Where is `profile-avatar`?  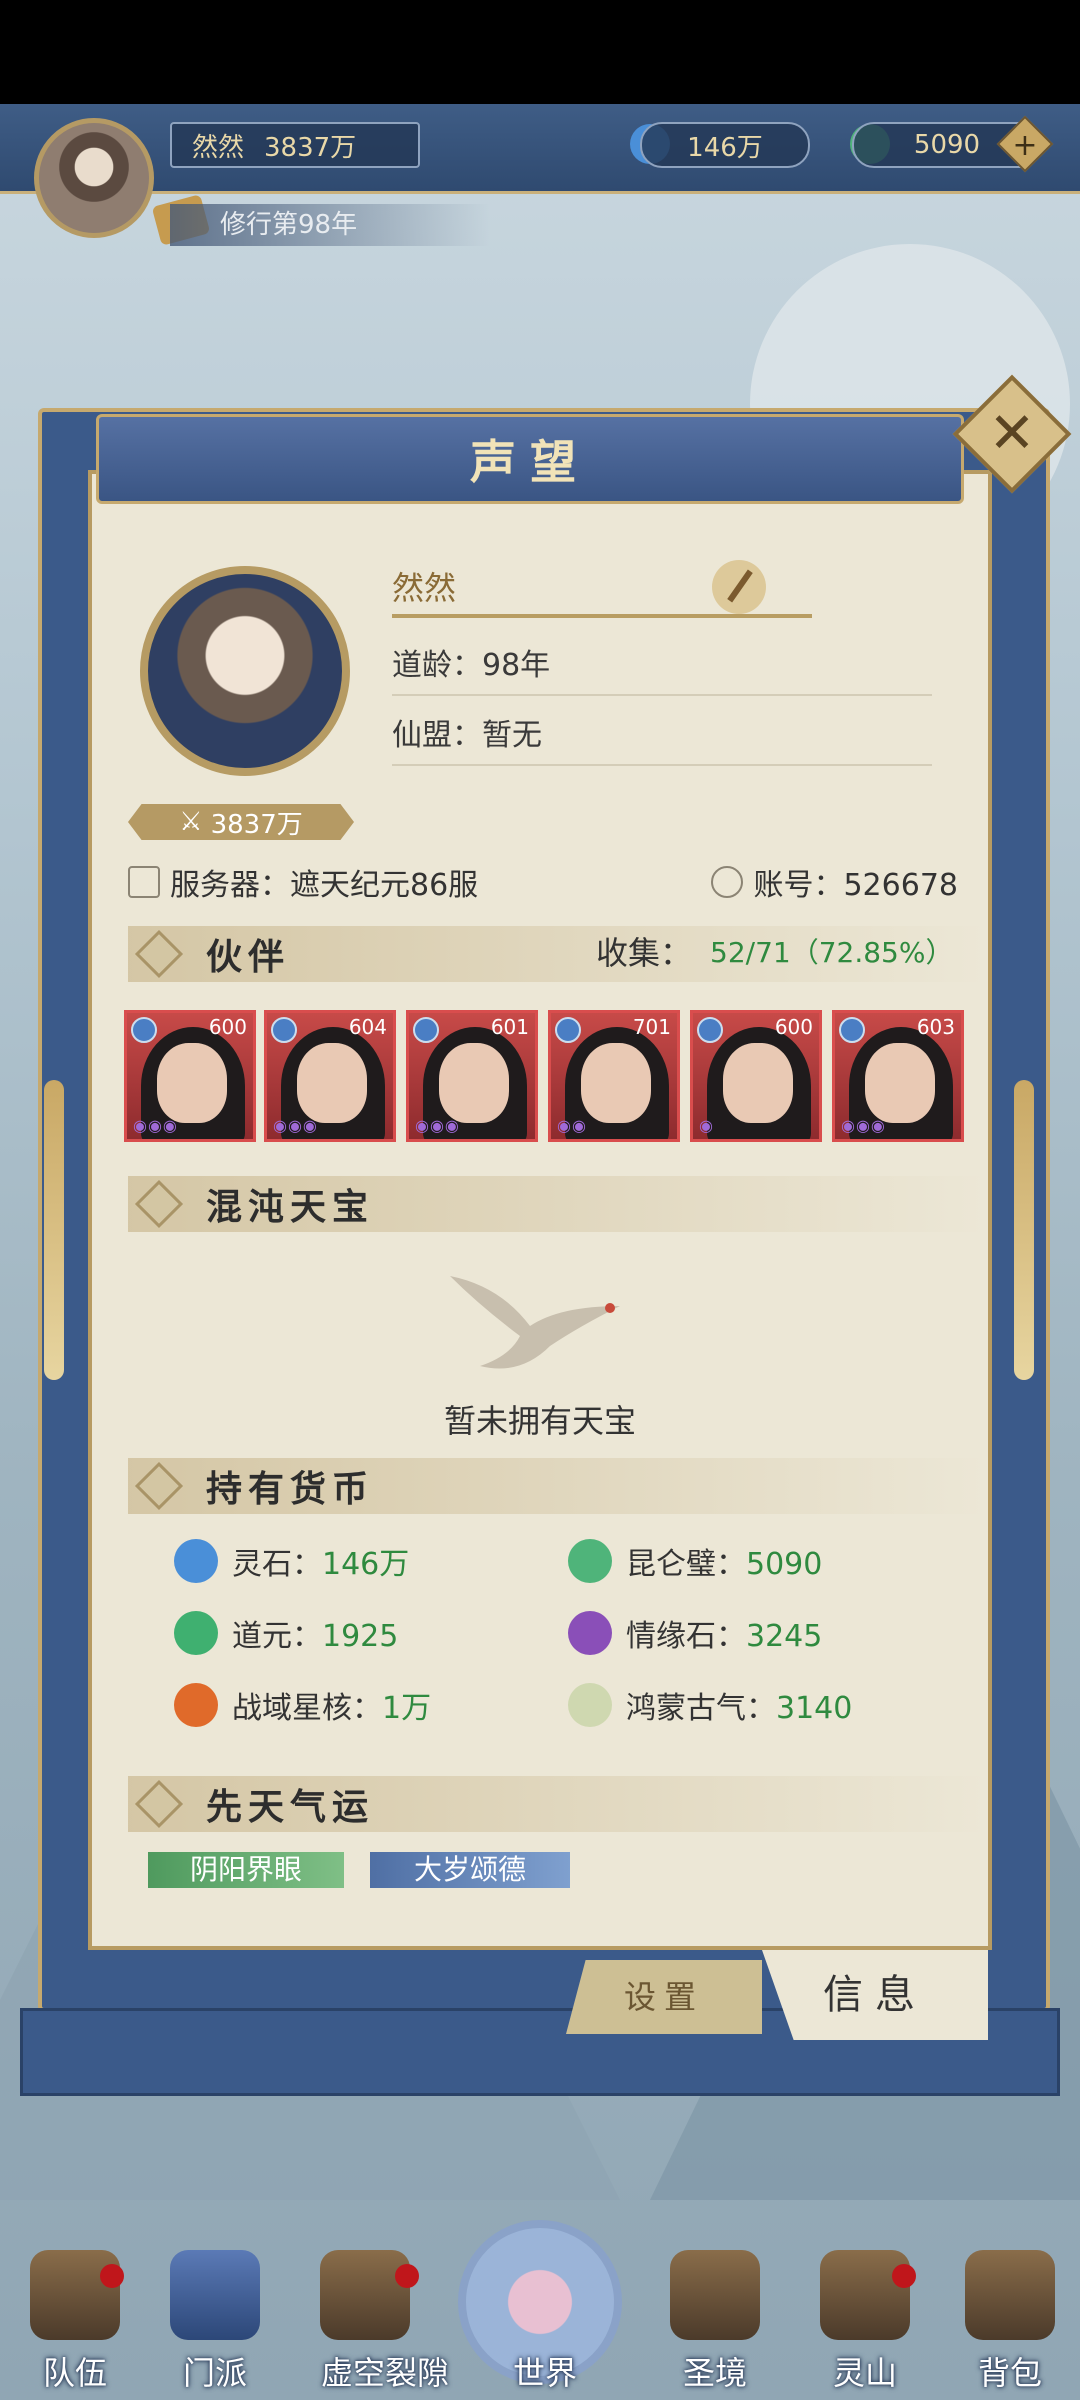 profile-avatar is located at coordinates (245, 671).